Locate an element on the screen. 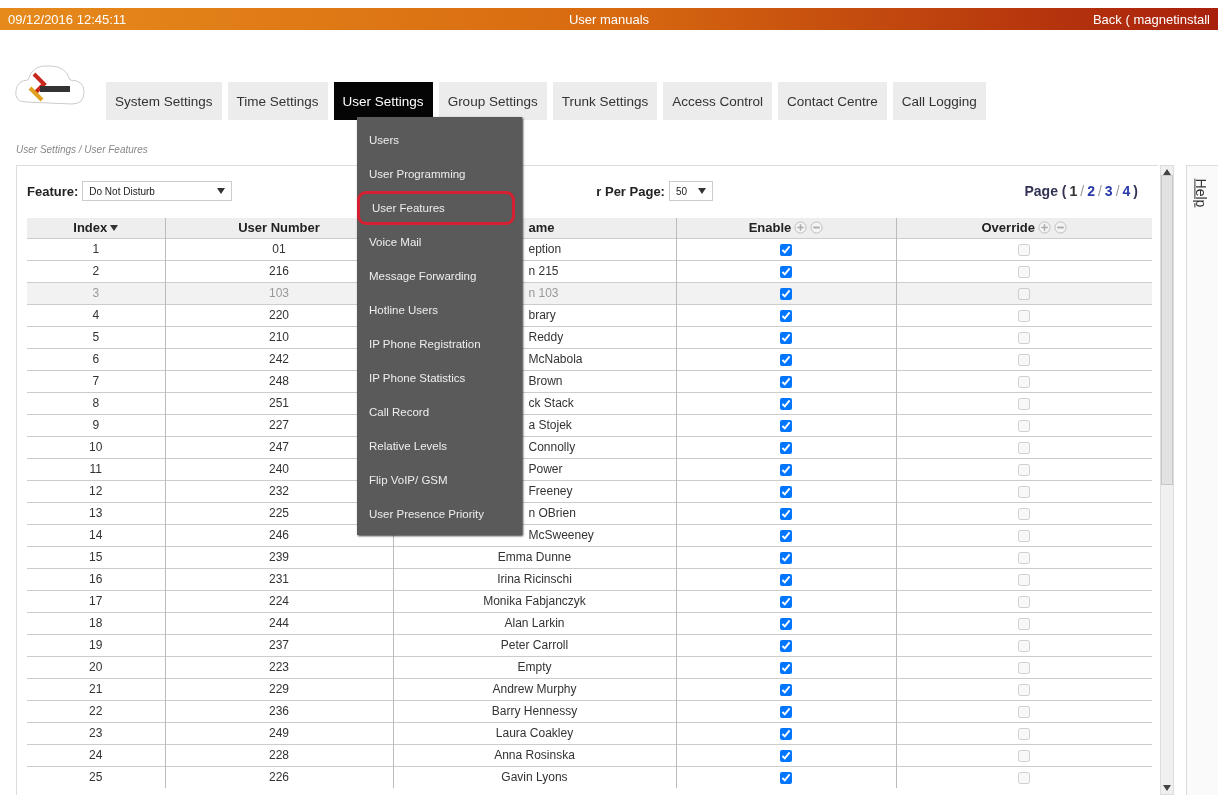  menu-item: Voice Mail is located at coordinates (439, 242).